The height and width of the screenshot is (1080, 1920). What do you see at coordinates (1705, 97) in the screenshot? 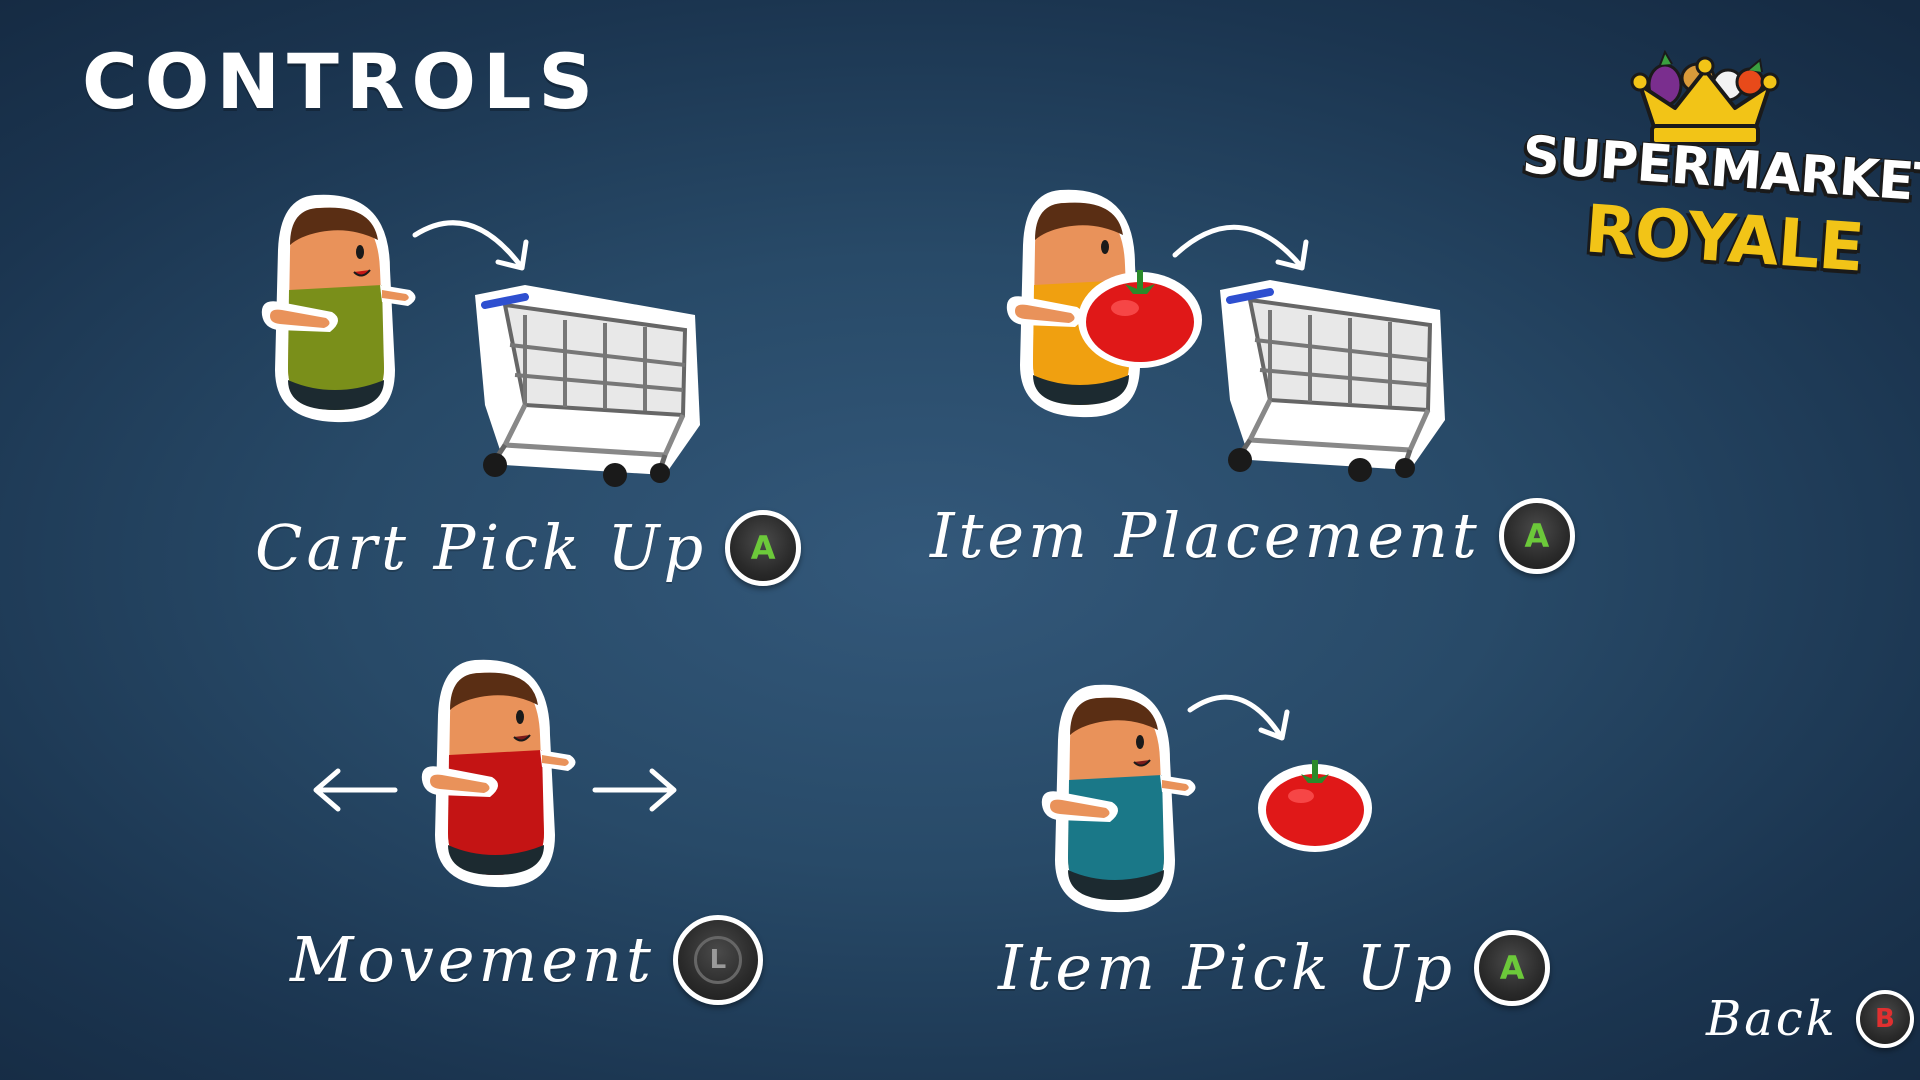
I see `crown-icon` at bounding box center [1705, 97].